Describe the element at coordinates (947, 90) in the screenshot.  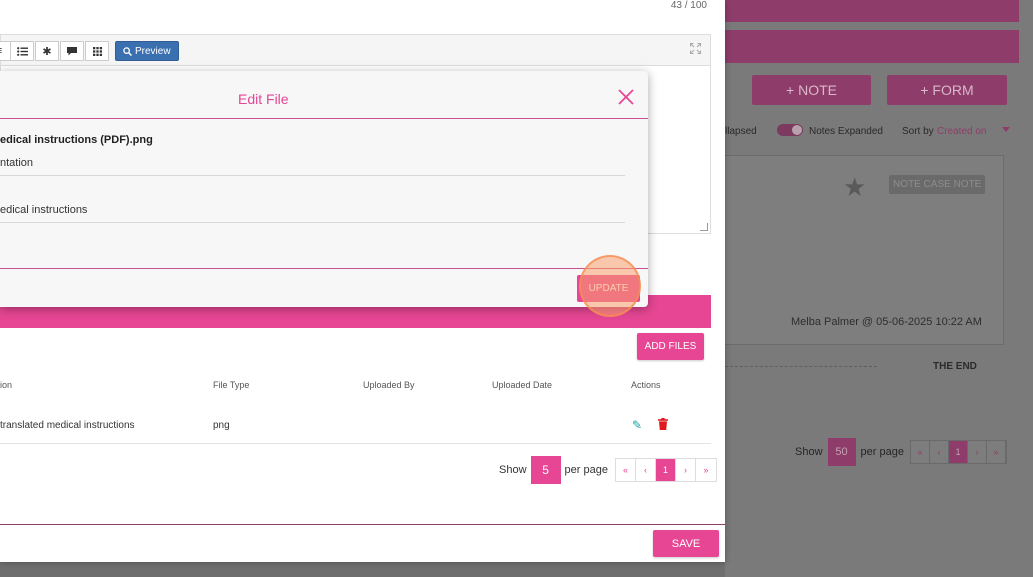
I see `add-form-button: + FORM` at that location.